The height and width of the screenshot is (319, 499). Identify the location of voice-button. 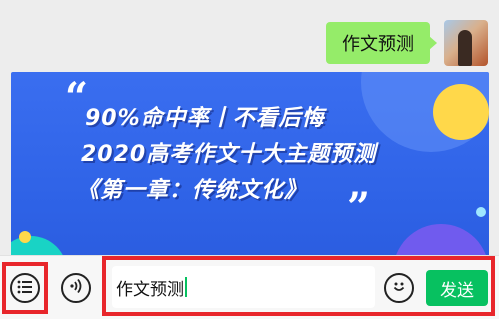
(76, 288).